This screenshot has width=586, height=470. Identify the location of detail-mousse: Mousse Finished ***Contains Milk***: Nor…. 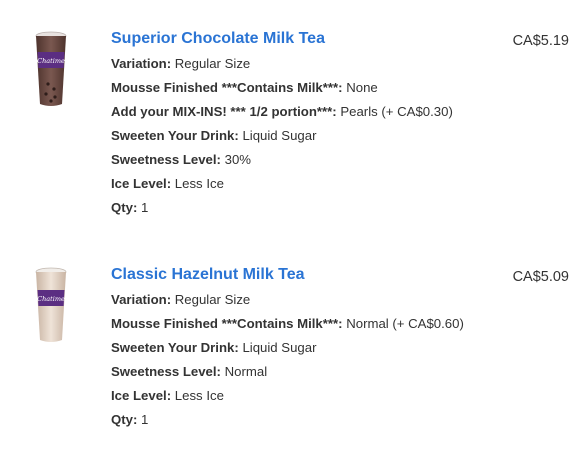
(291, 324).